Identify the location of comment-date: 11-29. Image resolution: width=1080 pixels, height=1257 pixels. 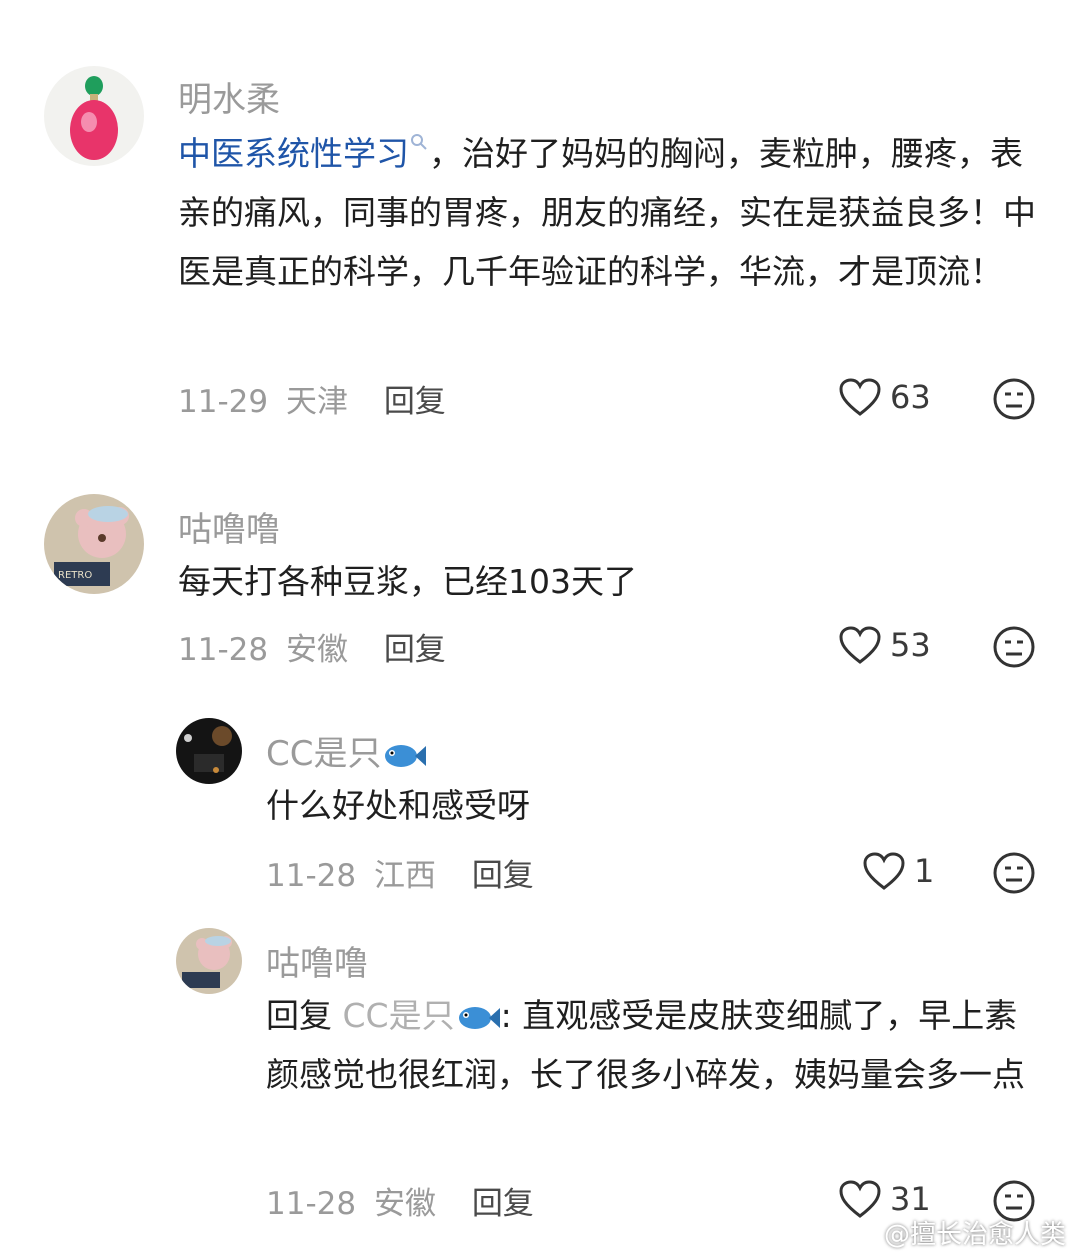
(223, 402).